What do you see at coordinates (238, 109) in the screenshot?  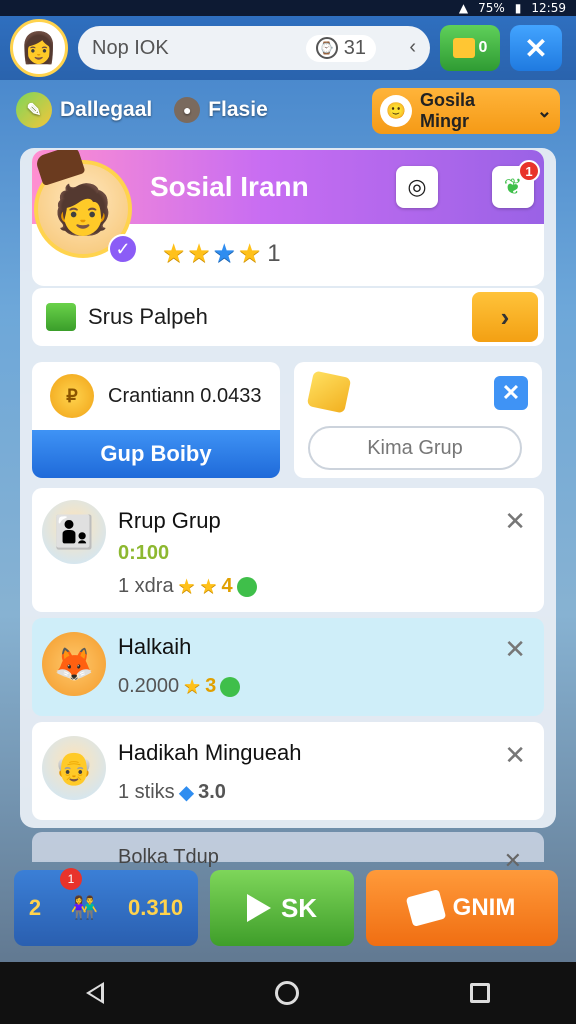 I see `sub-item-label: Flasie` at bounding box center [238, 109].